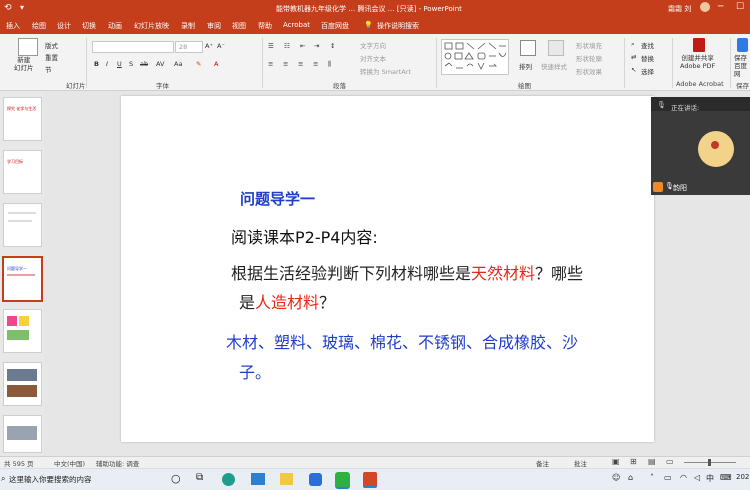 The height and width of the screenshot is (490, 750). I want to click on align-right-icon: ≡, so click(300, 64).